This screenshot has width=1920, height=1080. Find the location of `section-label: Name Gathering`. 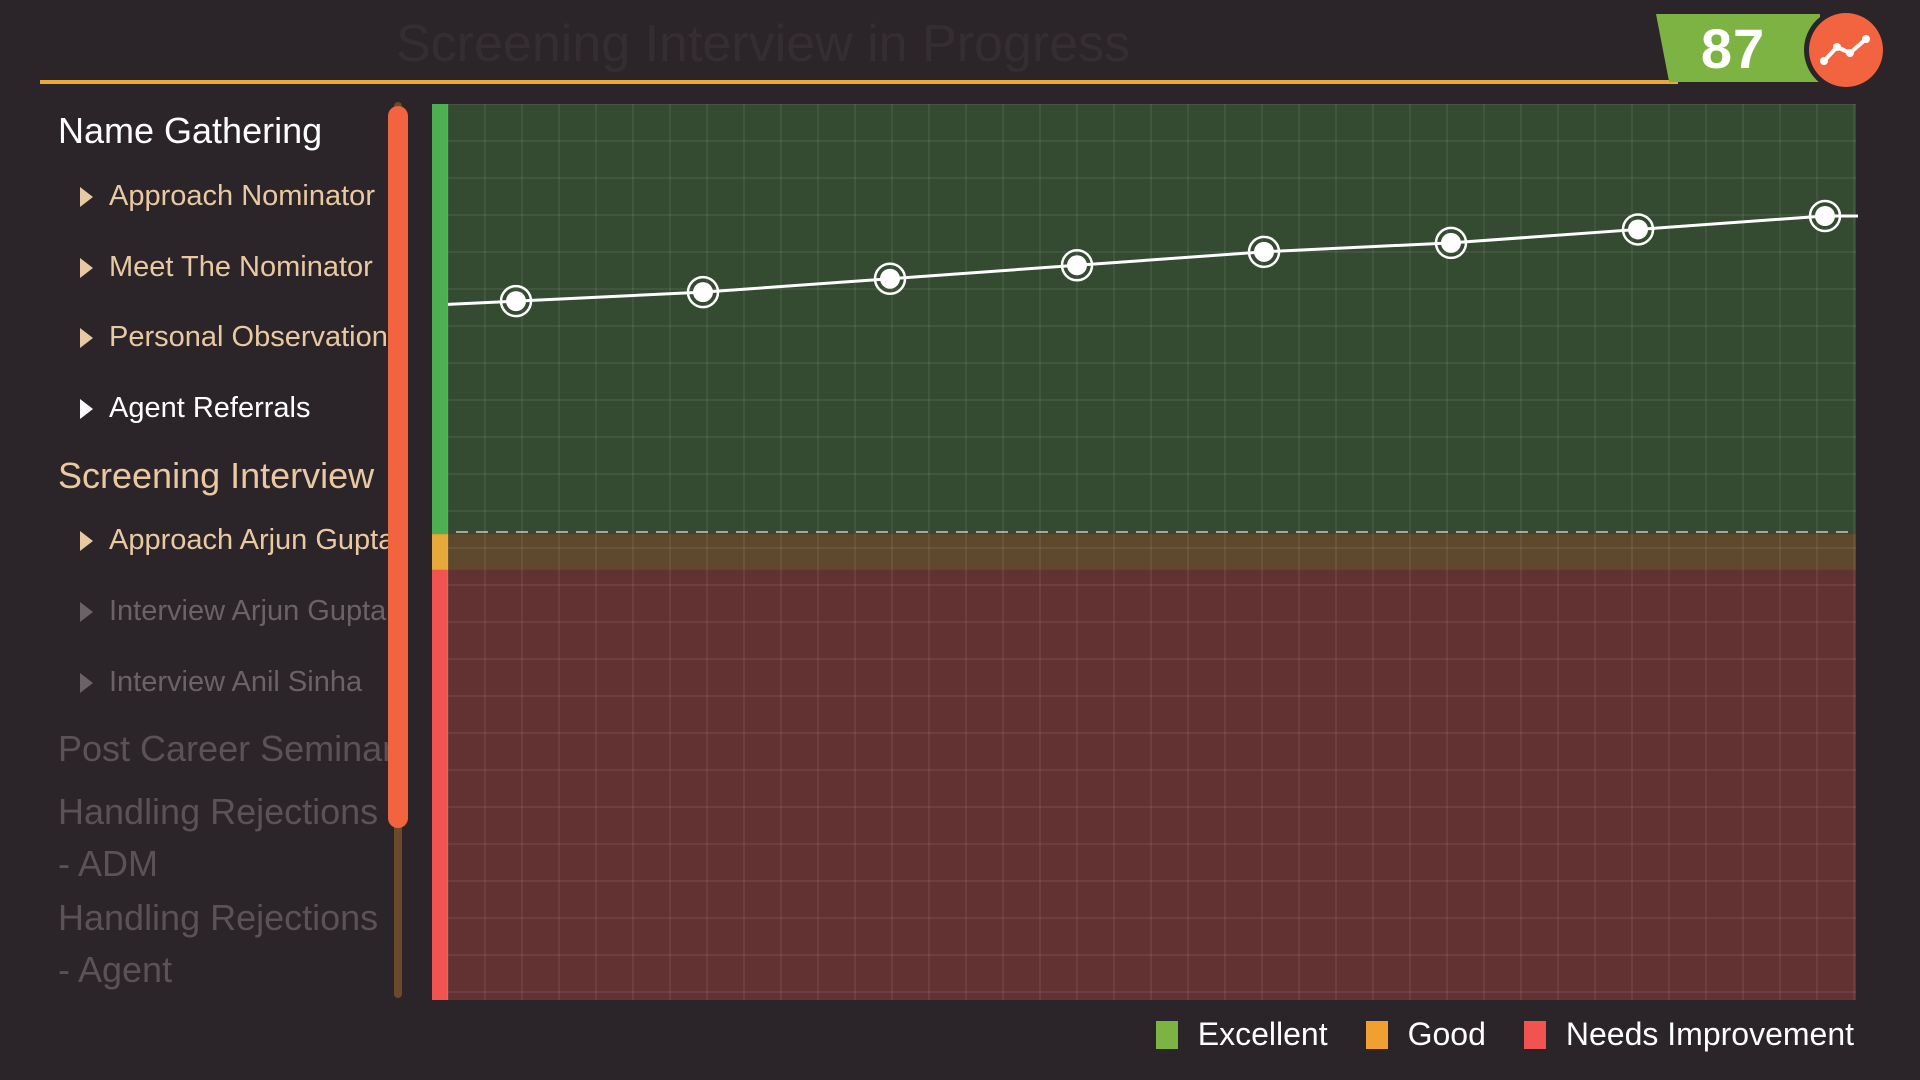

section-label: Name Gathering is located at coordinates (190, 130).